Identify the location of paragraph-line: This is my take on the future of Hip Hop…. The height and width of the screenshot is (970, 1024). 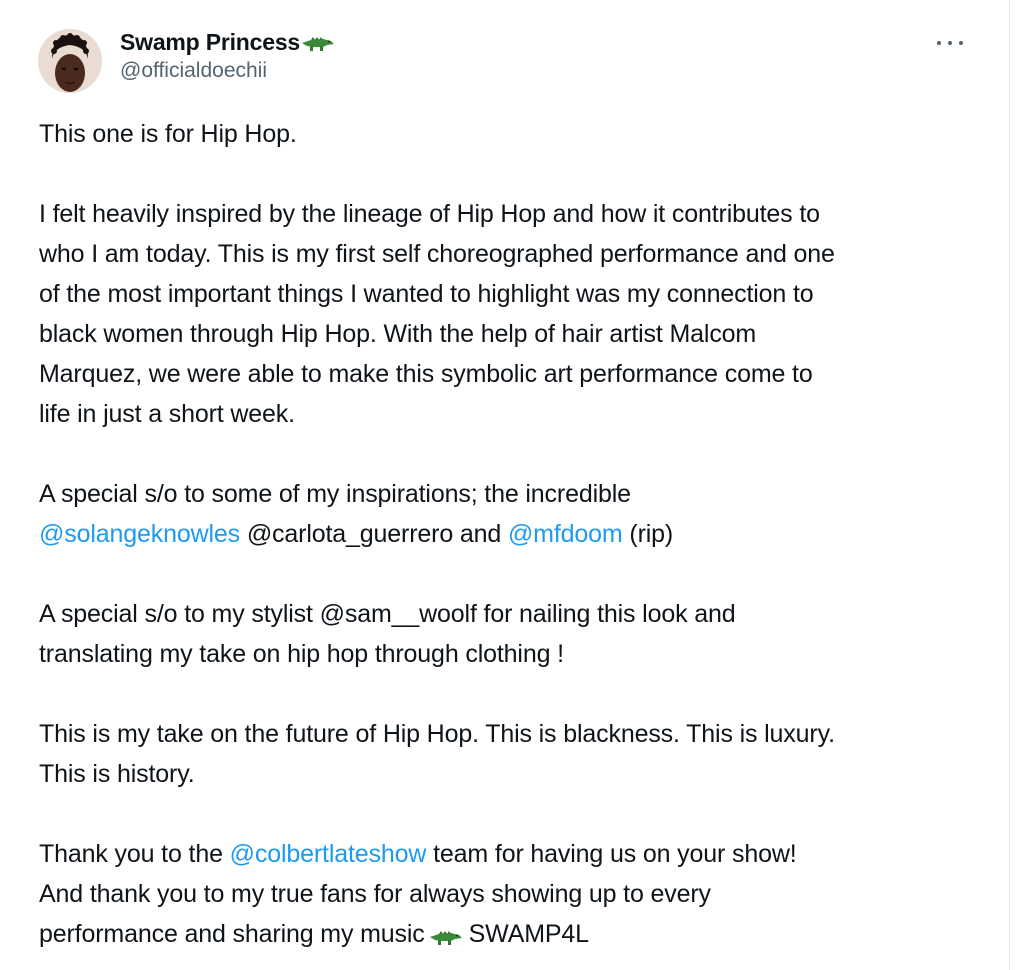
(437, 734).